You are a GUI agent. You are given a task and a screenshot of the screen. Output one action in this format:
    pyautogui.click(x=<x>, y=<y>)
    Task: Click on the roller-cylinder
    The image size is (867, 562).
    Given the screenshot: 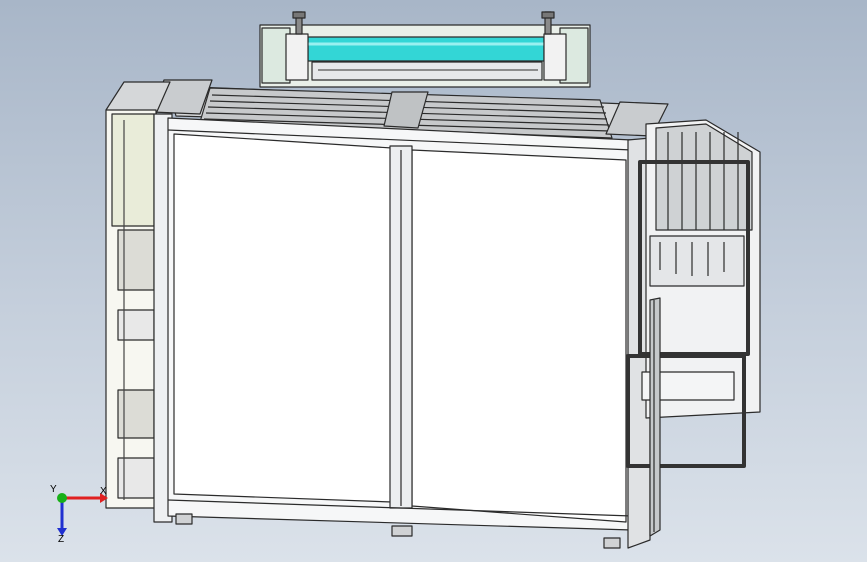 What is the action you would take?
    pyautogui.click(x=426, y=49)
    